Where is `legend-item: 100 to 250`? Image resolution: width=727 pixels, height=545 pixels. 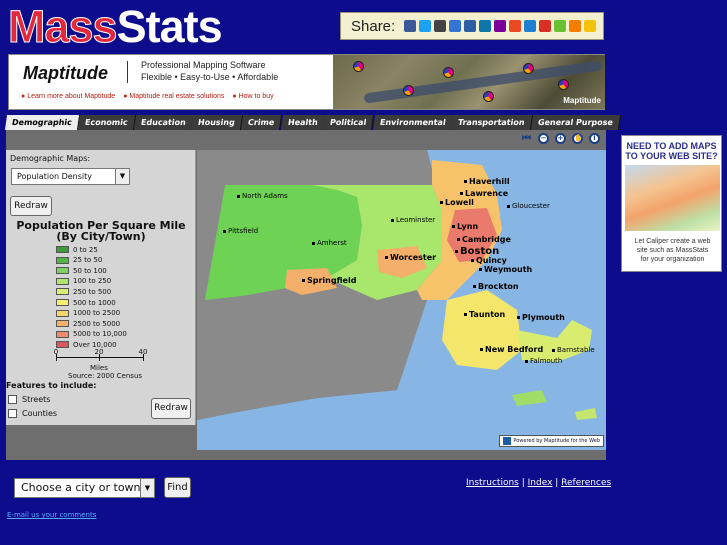
legend-item: 100 to 250 is located at coordinates (83, 281).